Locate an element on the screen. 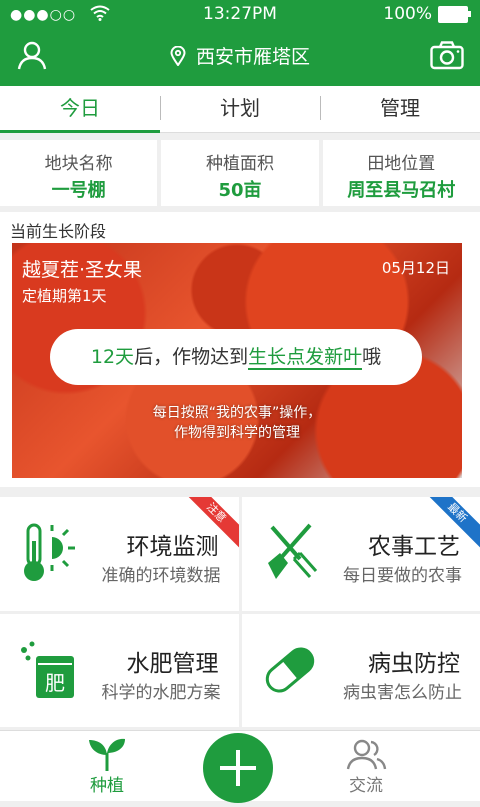 This screenshot has height=807, width=480. battery-indicator: 100% is located at coordinates (425, 14).